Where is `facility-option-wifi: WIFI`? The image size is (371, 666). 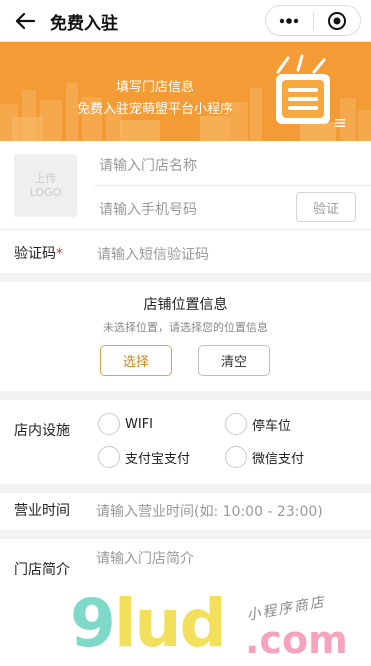
facility-option-wifi: WIFI is located at coordinates (125, 424).